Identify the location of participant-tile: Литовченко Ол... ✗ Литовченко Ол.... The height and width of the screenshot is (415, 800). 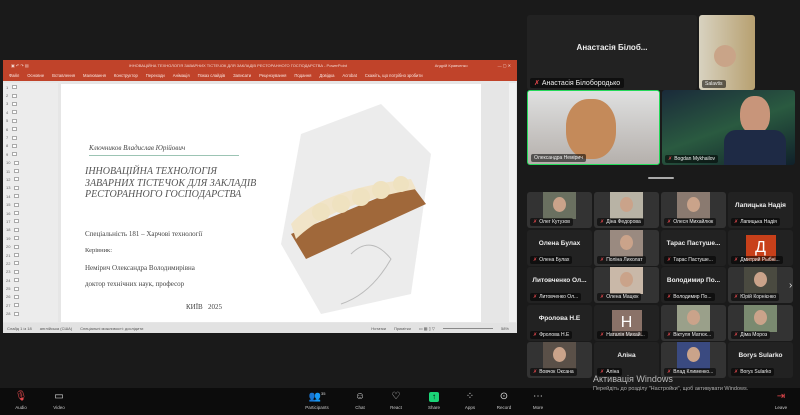
(559, 285).